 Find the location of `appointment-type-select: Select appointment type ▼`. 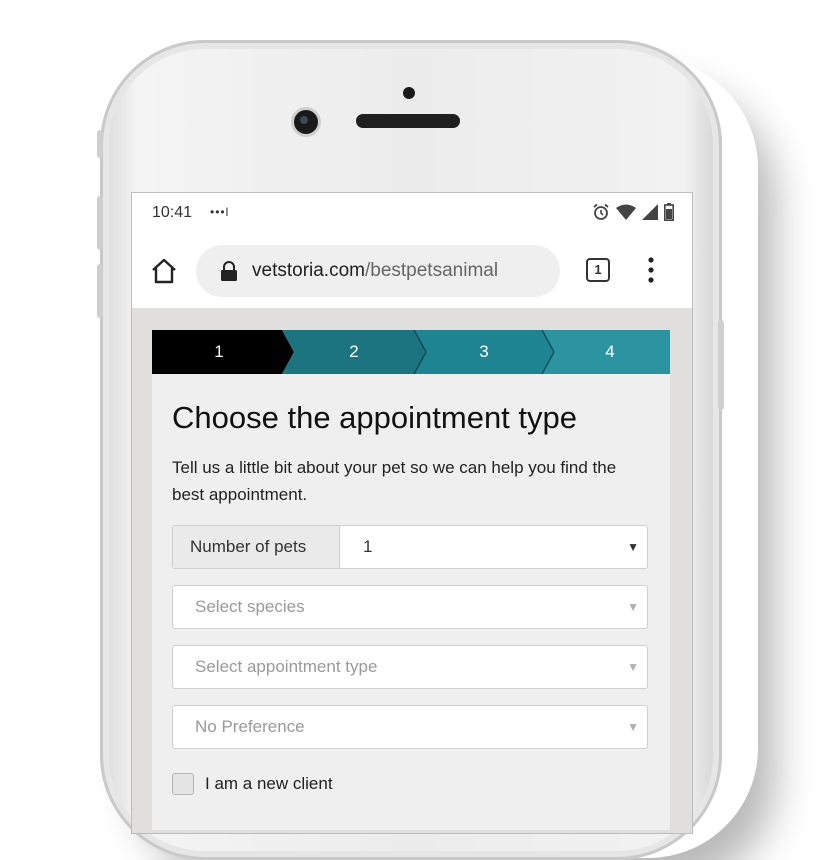

appointment-type-select: Select appointment type ▼ is located at coordinates (410, 667).